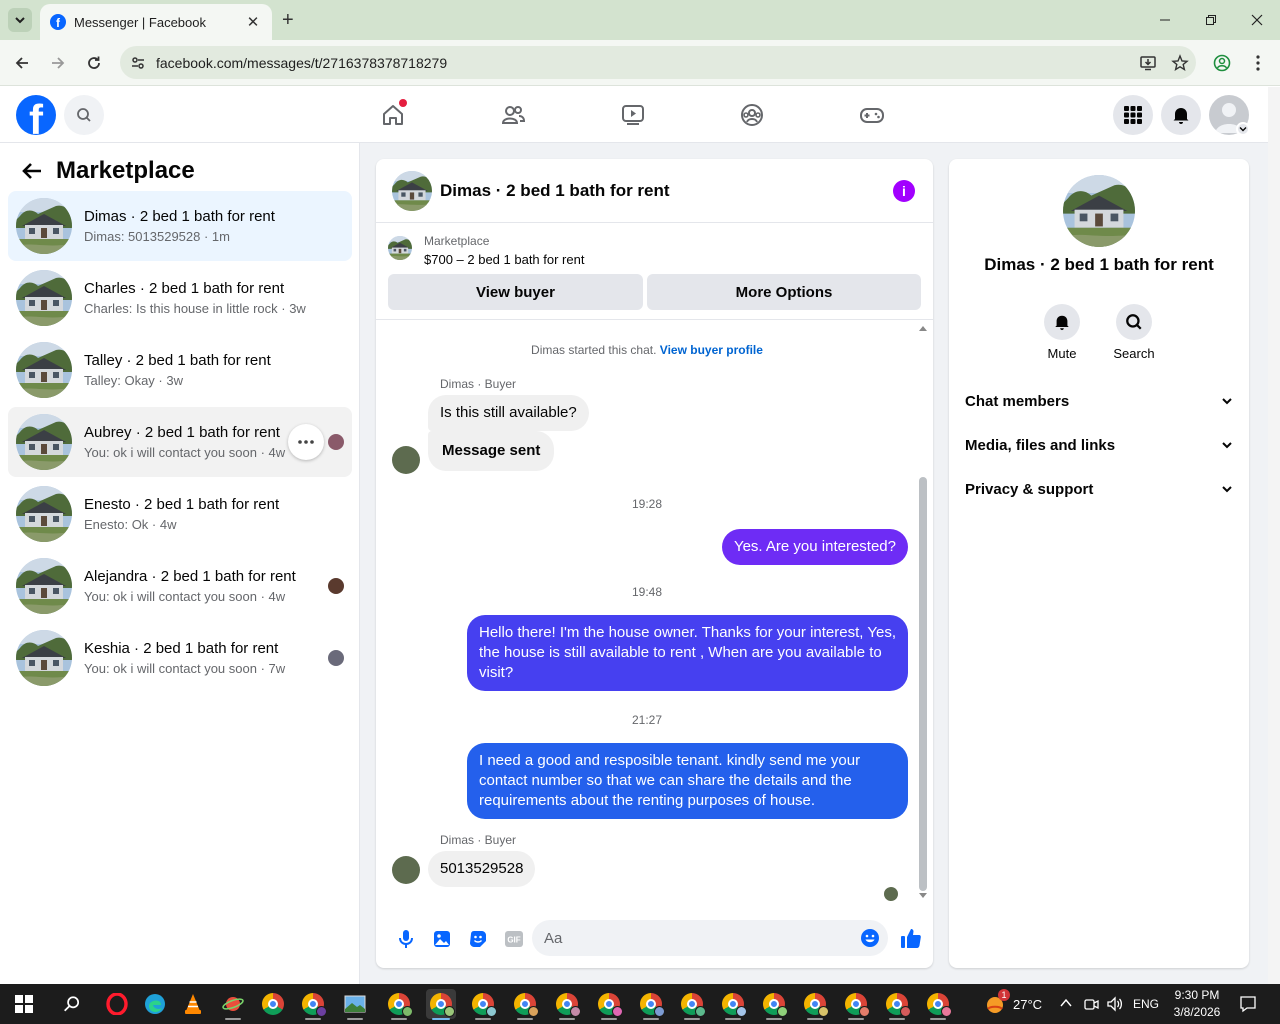 This screenshot has width=1280, height=1024. I want to click on volume-icon, so click(1115, 1004).